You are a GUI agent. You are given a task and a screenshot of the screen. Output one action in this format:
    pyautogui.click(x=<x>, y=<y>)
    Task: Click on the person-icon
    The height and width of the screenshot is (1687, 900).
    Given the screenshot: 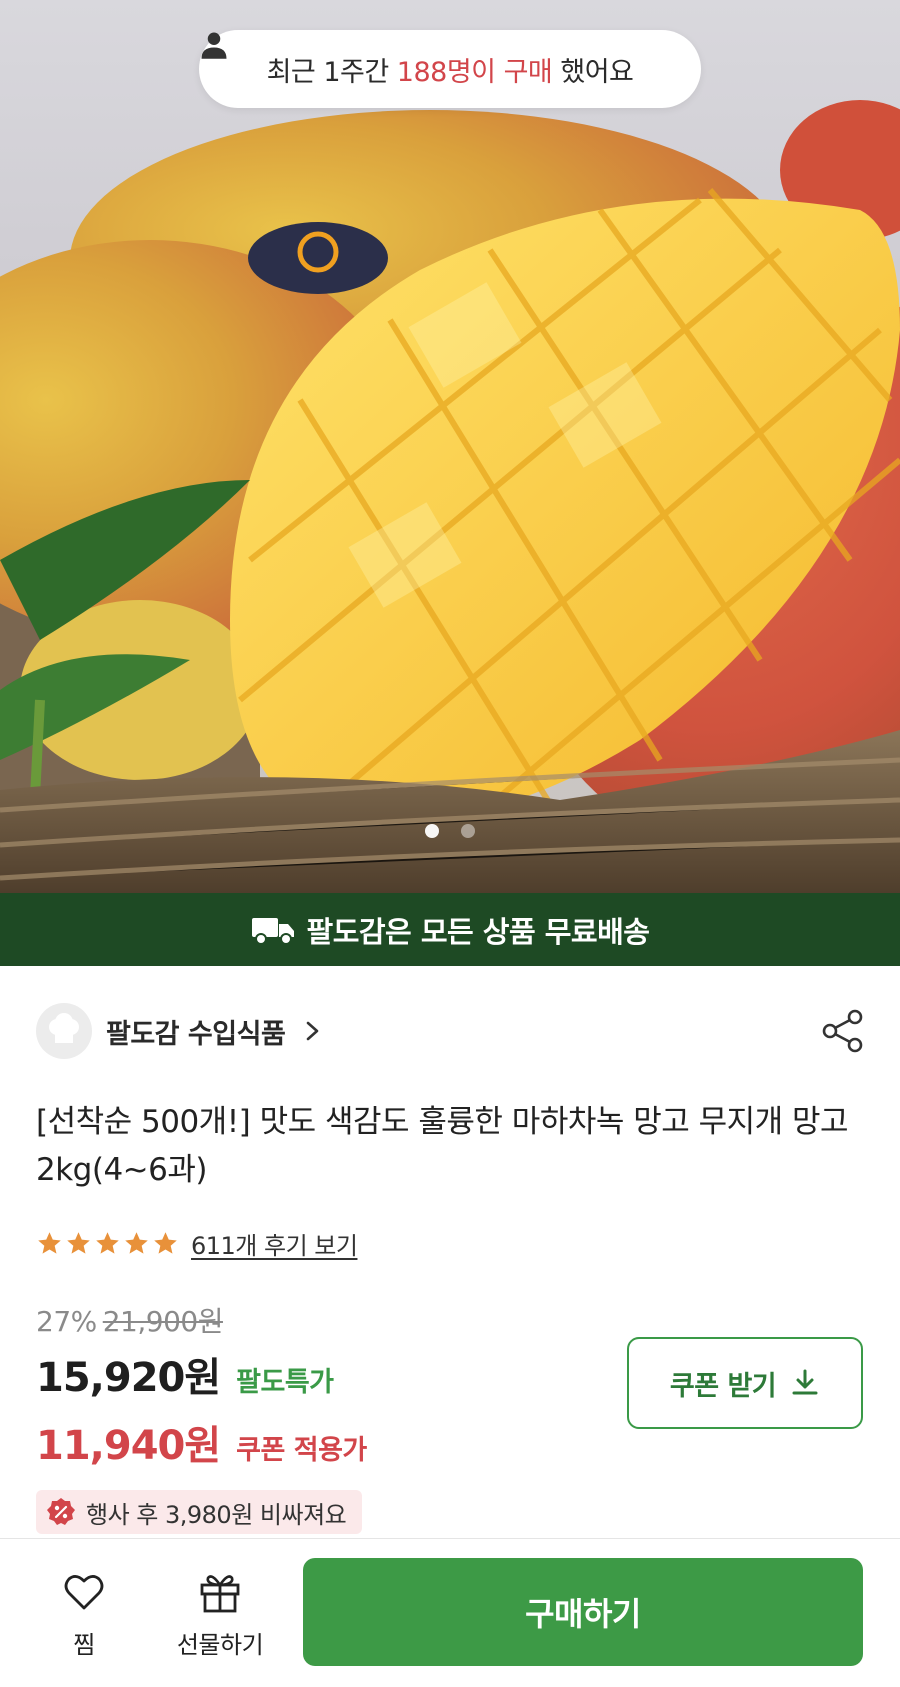 What is the action you would take?
    pyautogui.click(x=214, y=45)
    